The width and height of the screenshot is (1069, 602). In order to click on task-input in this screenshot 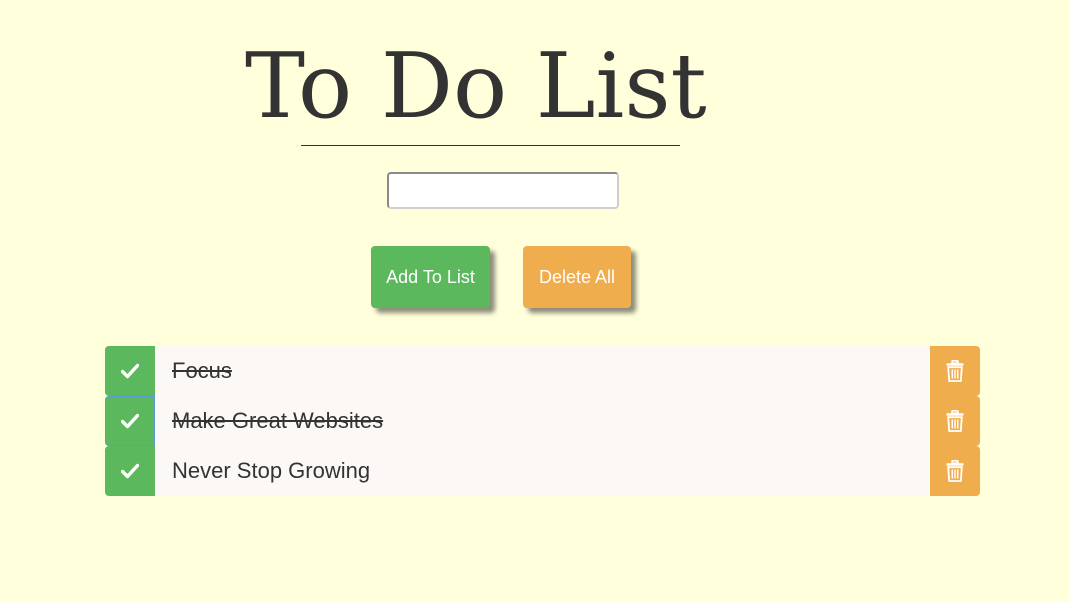, I will do `click(503, 190)`.